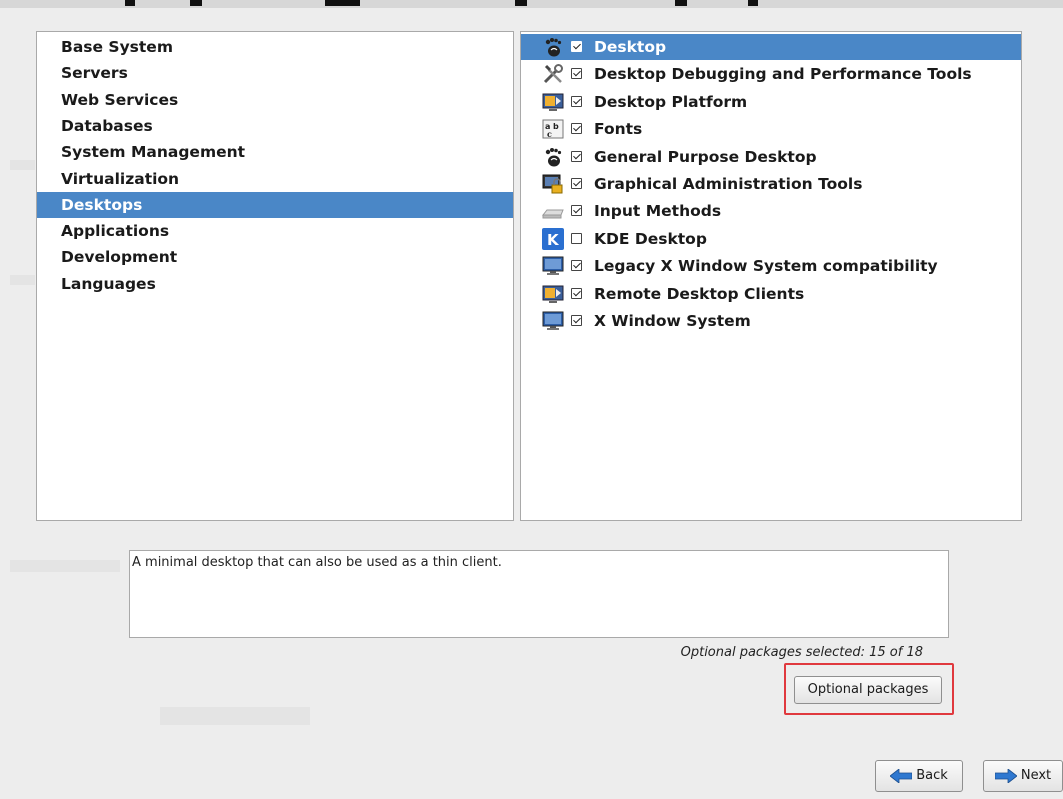 The image size is (1063, 799). I want to click on group-item: Graphical Administration Tools, so click(771, 184).